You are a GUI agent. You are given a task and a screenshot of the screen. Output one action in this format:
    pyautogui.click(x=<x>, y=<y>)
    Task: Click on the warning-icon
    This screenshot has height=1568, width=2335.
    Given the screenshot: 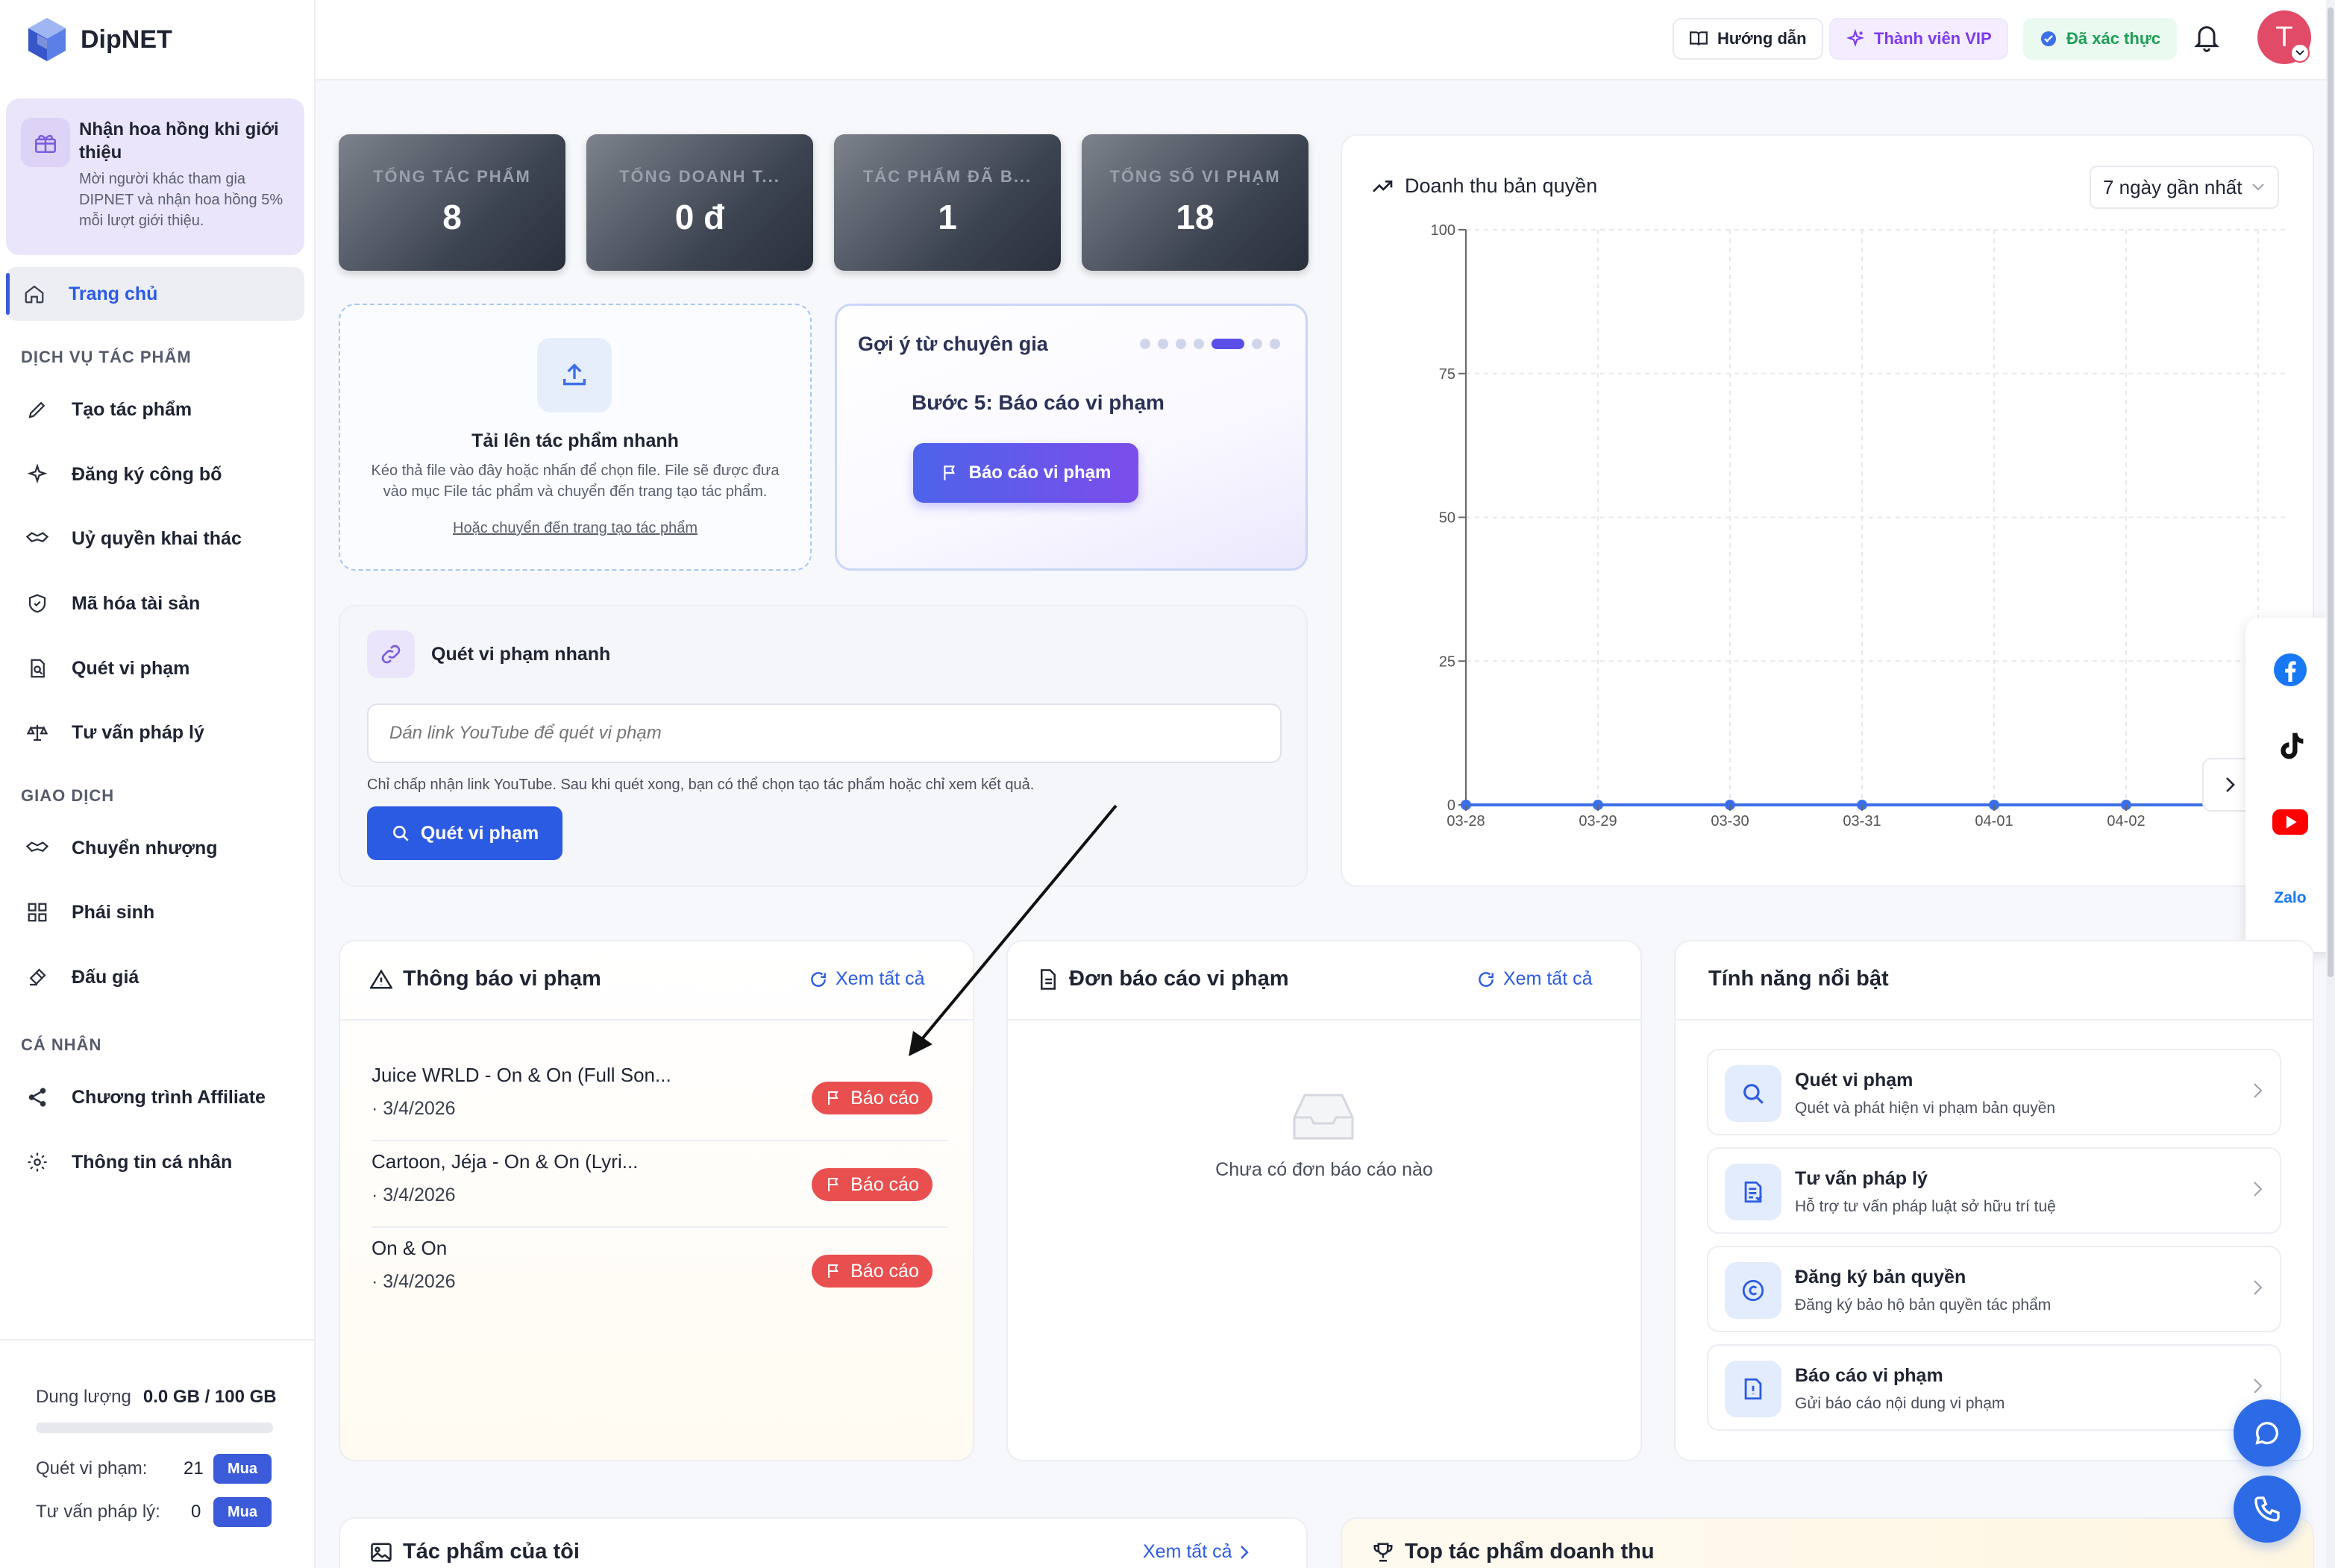 What is the action you would take?
    pyautogui.click(x=381, y=979)
    